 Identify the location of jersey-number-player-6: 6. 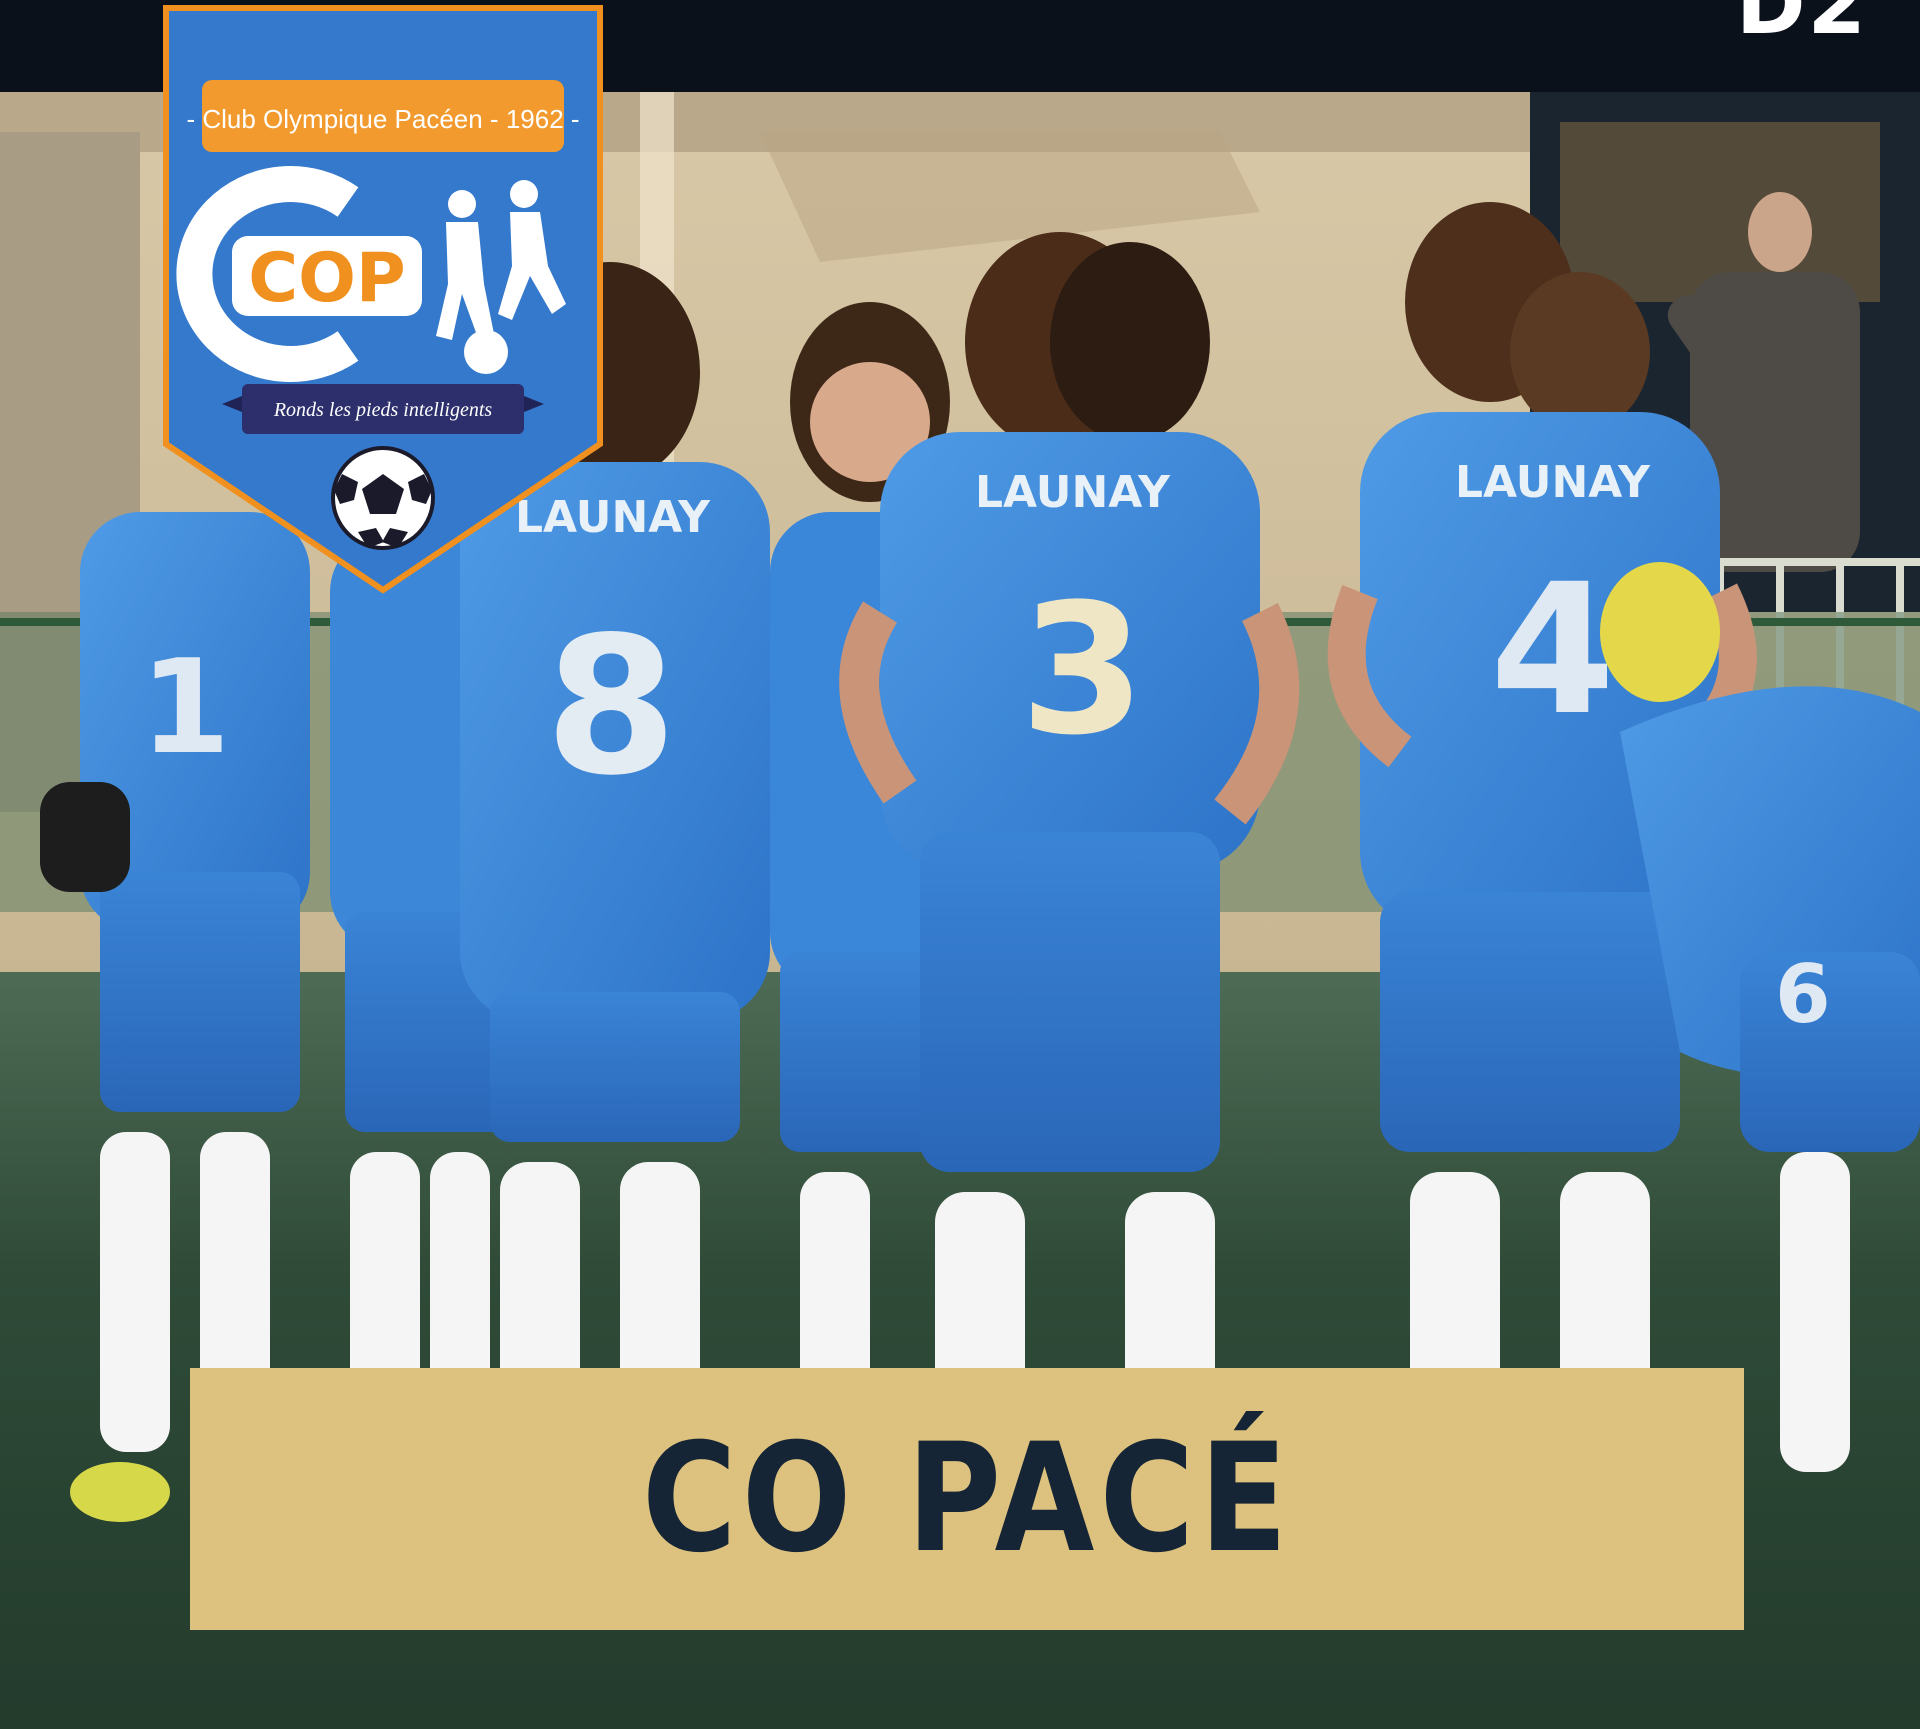
(1803, 994).